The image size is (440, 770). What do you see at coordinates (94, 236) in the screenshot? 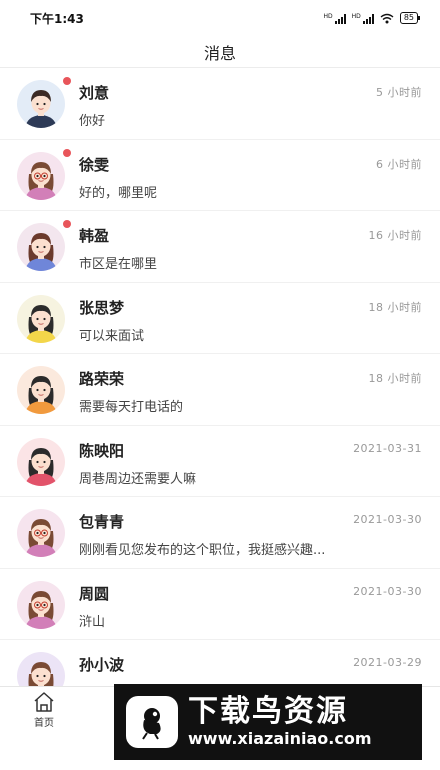
I see `contact-name: 韩盈` at bounding box center [94, 236].